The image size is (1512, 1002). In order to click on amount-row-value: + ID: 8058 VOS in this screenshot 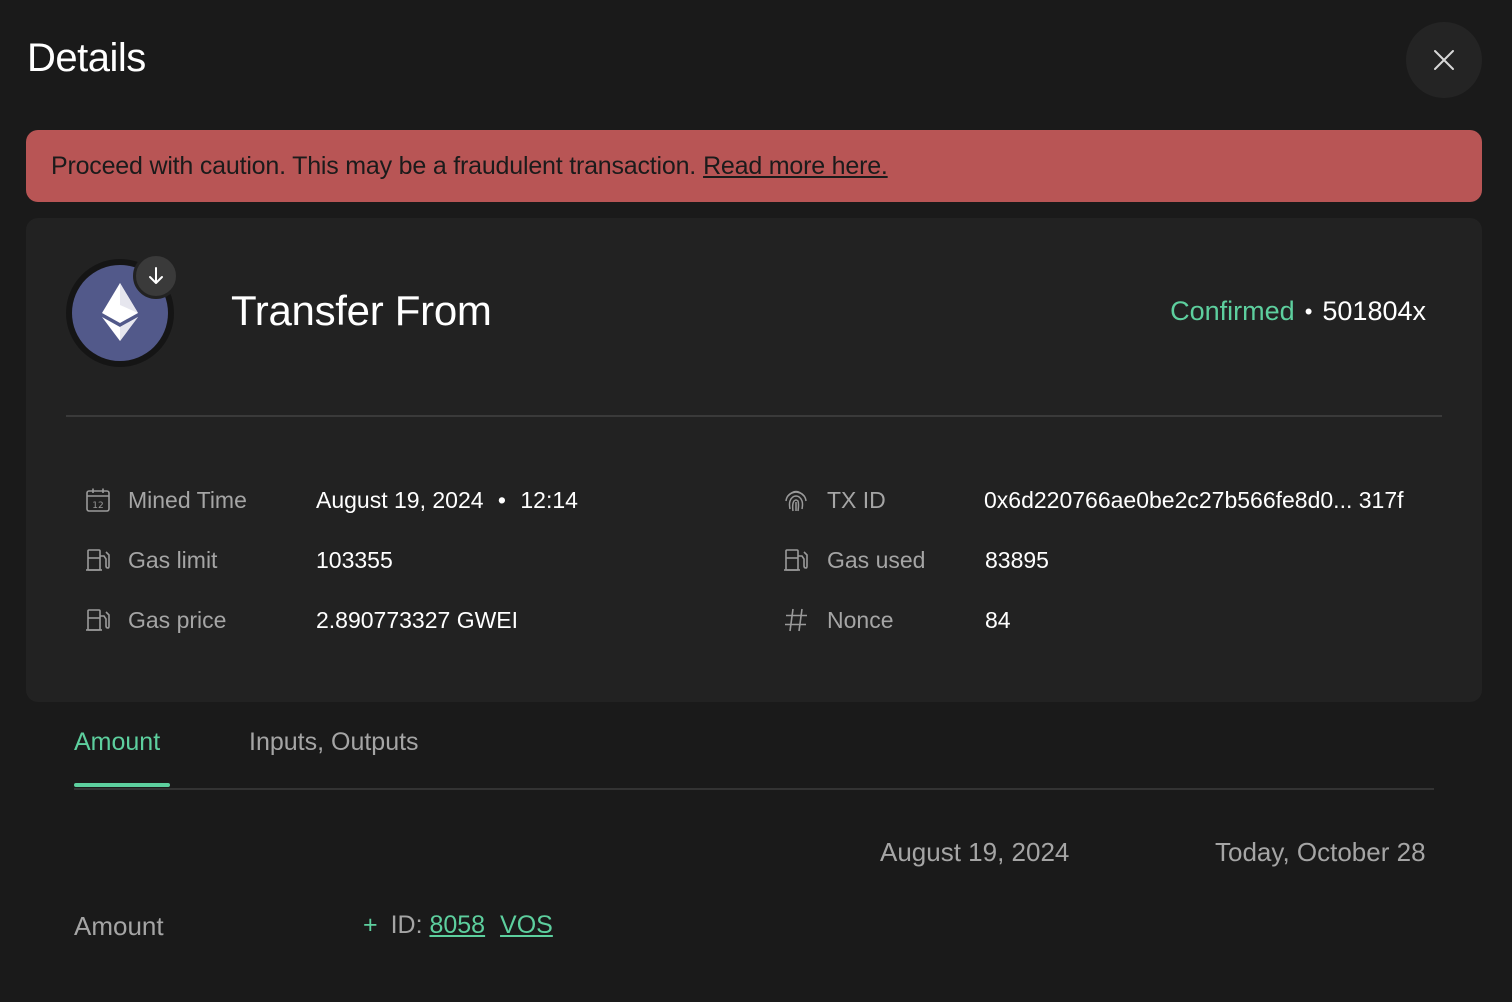, I will do `click(458, 925)`.